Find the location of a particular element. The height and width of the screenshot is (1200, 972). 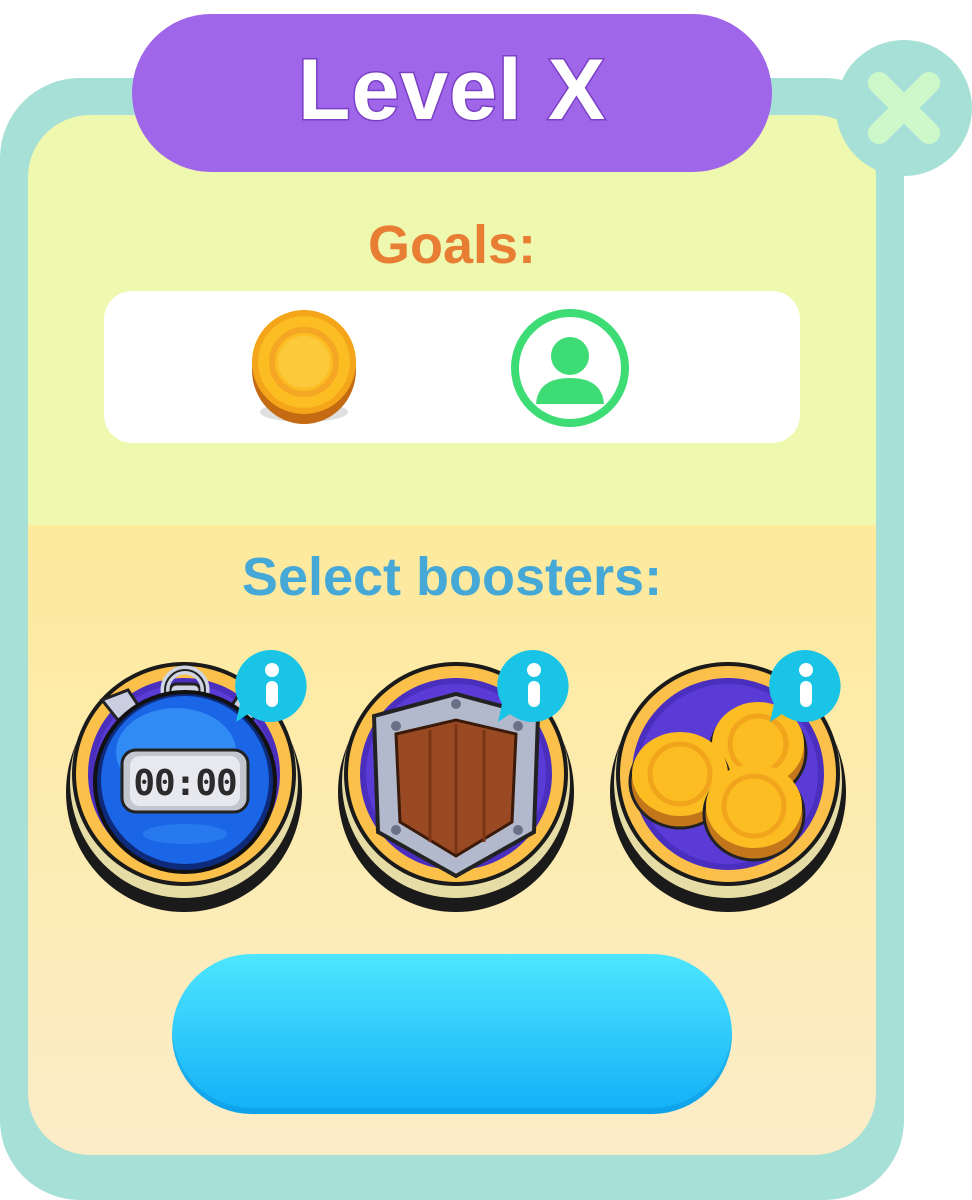

booster-stopwatch: 00:00 is located at coordinates (191, 777).